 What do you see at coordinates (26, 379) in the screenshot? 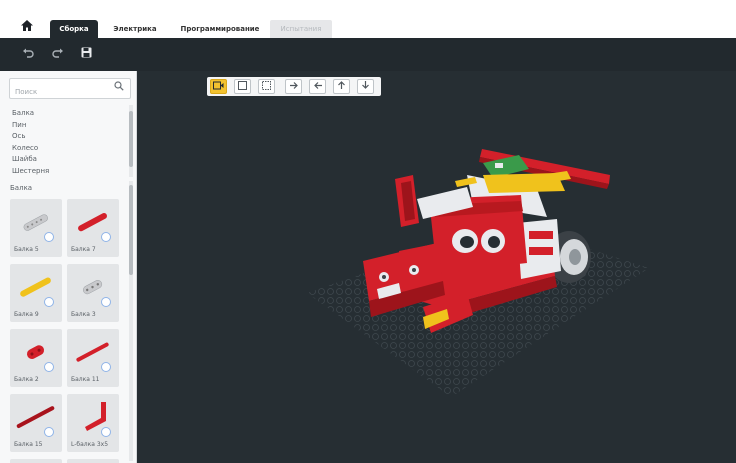
I see `part-label: Балка 2` at bounding box center [26, 379].